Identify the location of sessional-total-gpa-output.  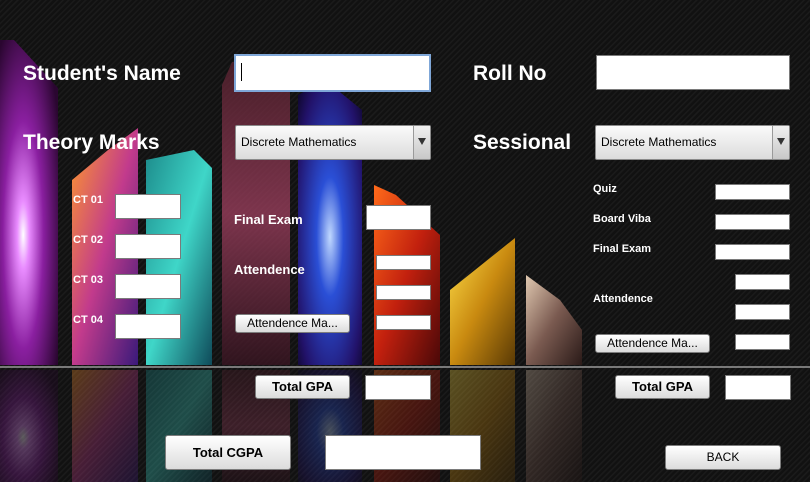
(758, 387).